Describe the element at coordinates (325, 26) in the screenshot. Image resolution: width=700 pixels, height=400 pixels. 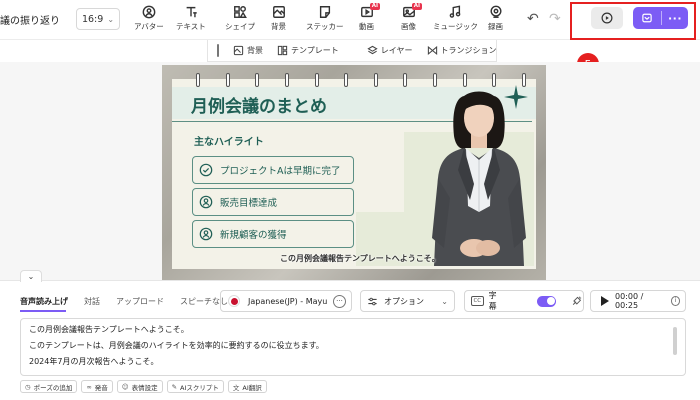
I see `tool-sticker-label: ステッカー` at that location.